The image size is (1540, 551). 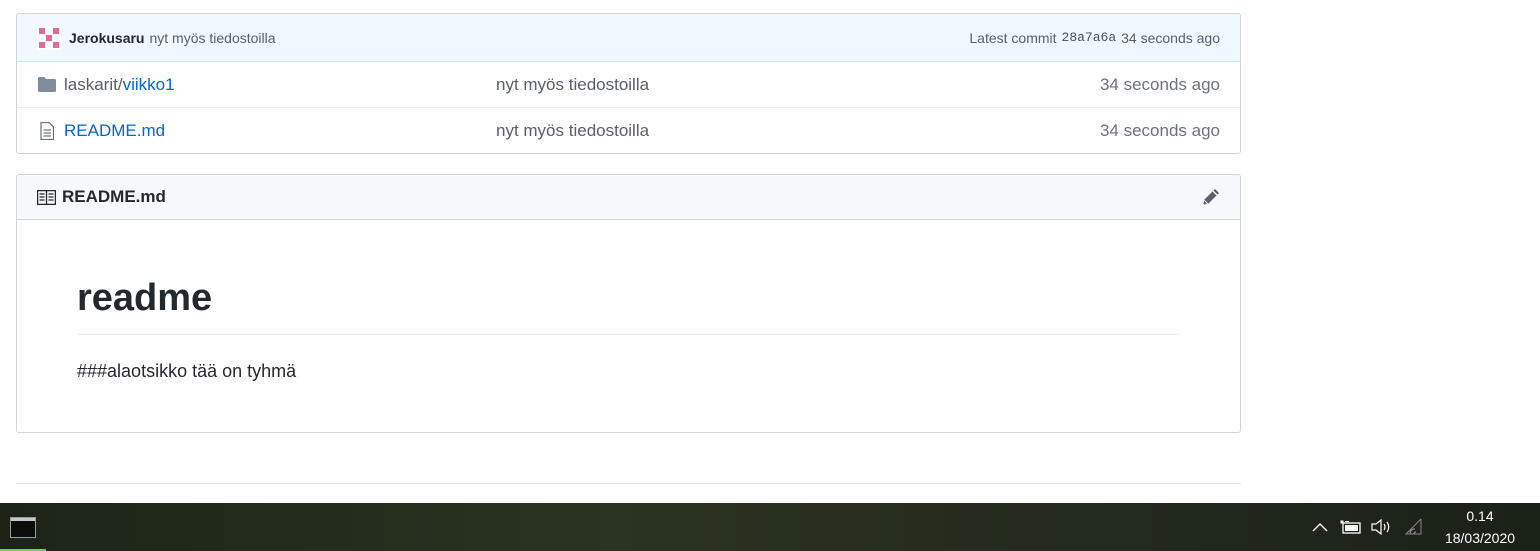 What do you see at coordinates (49, 37) in the screenshot?
I see `avatar` at bounding box center [49, 37].